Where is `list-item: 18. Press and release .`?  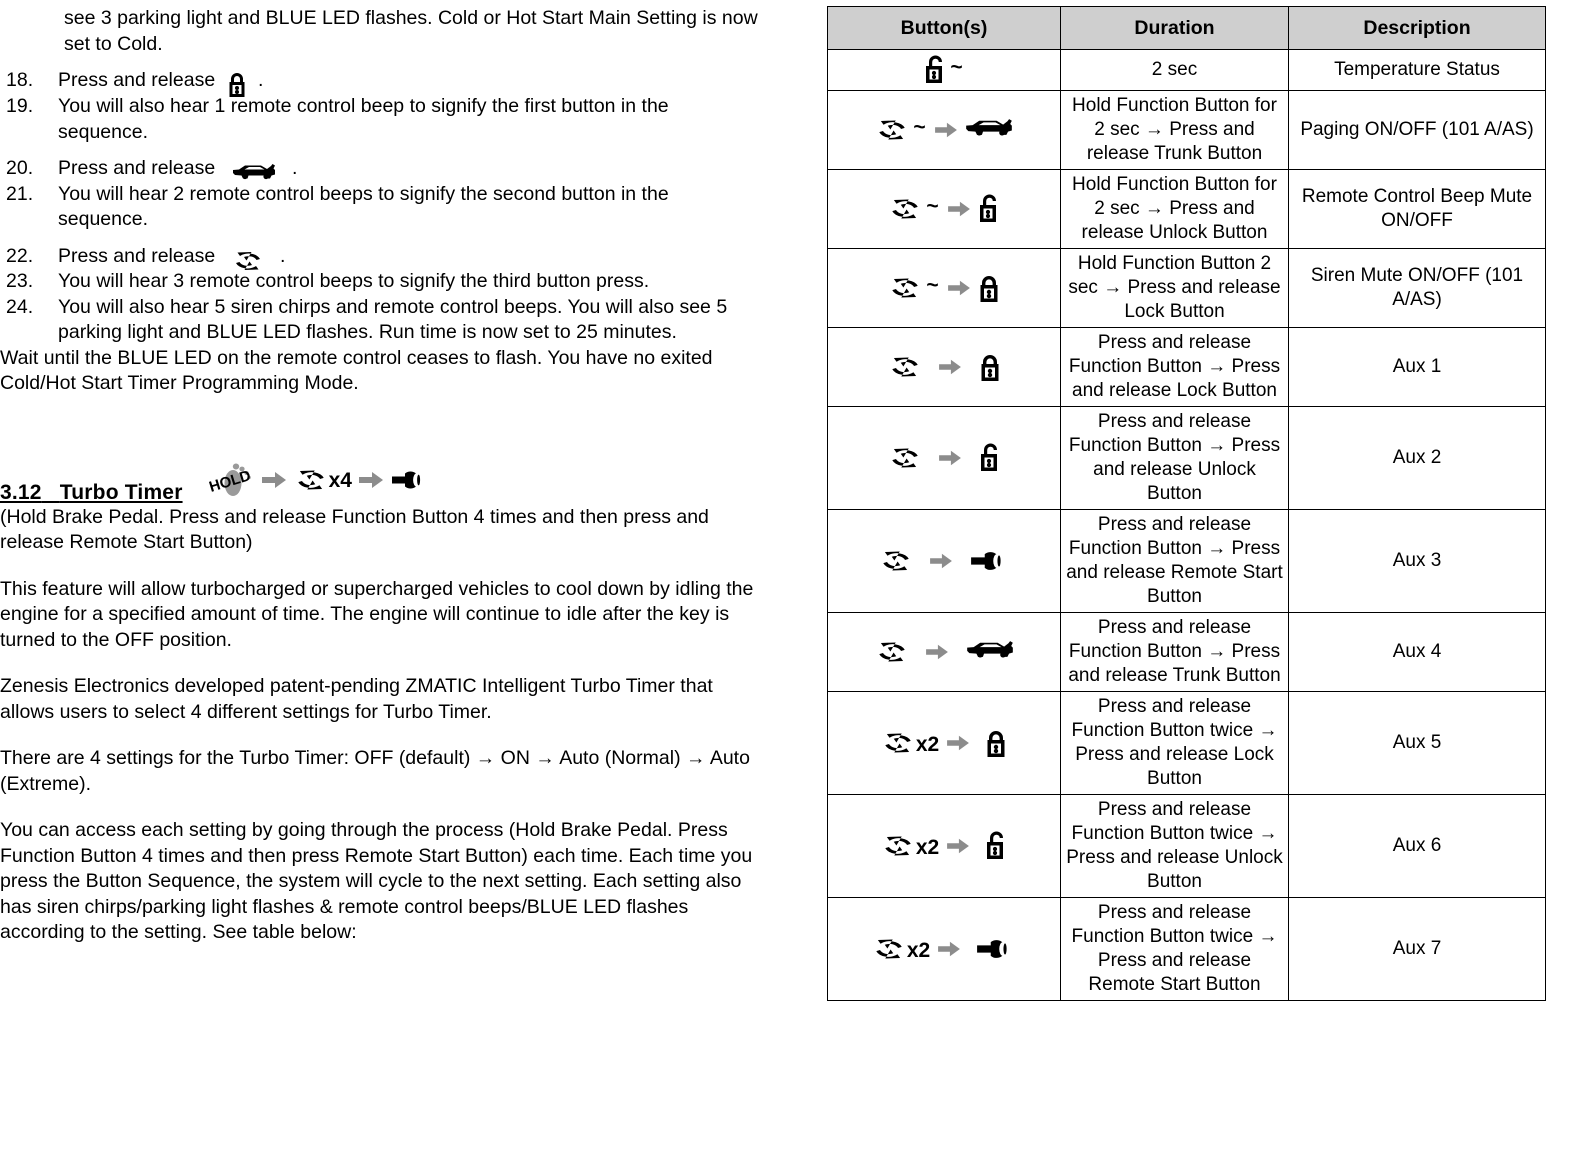
list-item: 18. Press and release . is located at coordinates (380, 82).